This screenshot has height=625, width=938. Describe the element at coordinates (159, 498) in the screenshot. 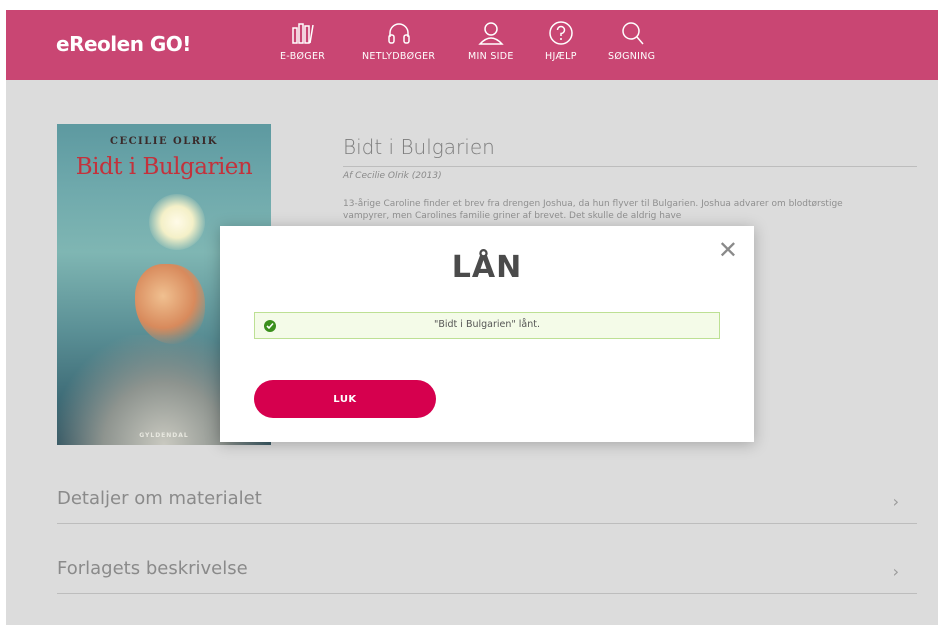

I see `accordion-label: Detaljer om materialet` at that location.